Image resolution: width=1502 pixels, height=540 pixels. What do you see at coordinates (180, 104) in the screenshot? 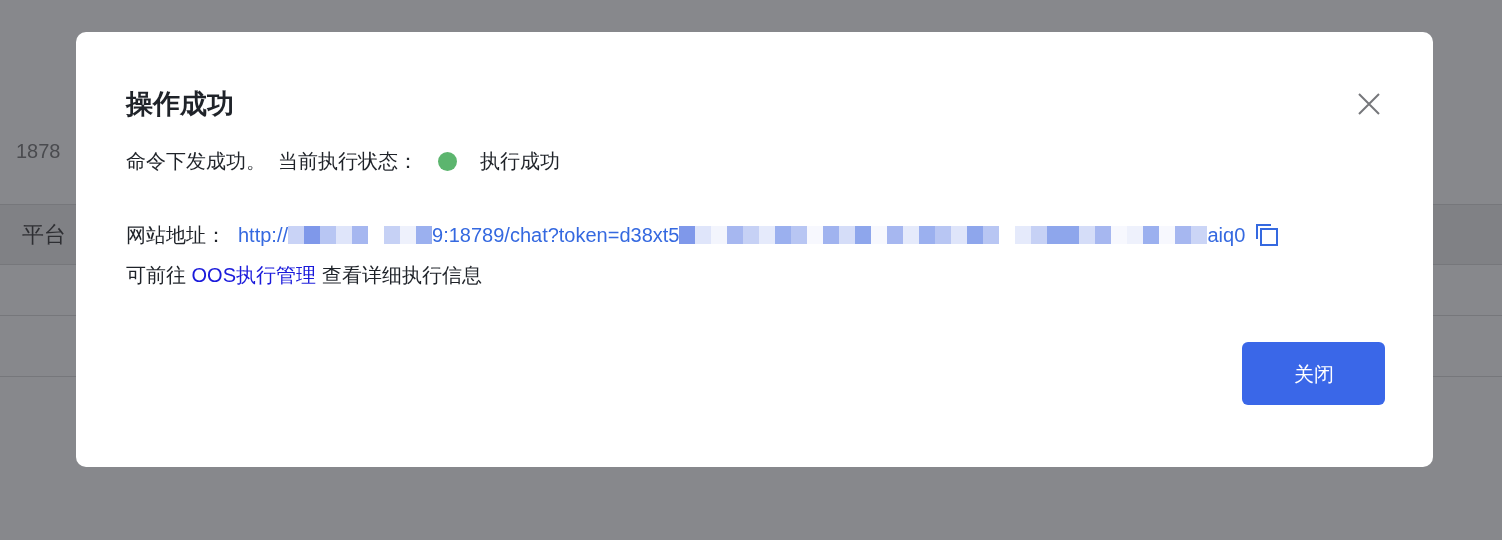
I see `dialog-title: 操作成功` at bounding box center [180, 104].